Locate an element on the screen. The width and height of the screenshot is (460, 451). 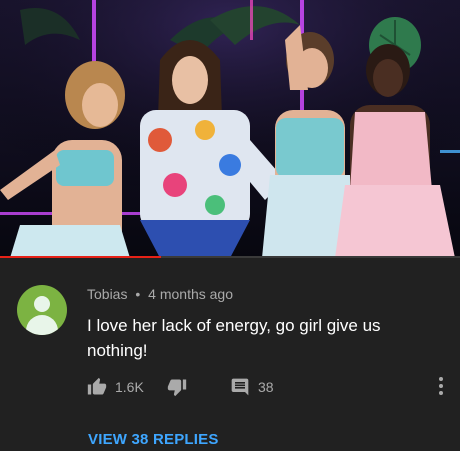
more-vert-icon is located at coordinates (441, 386).